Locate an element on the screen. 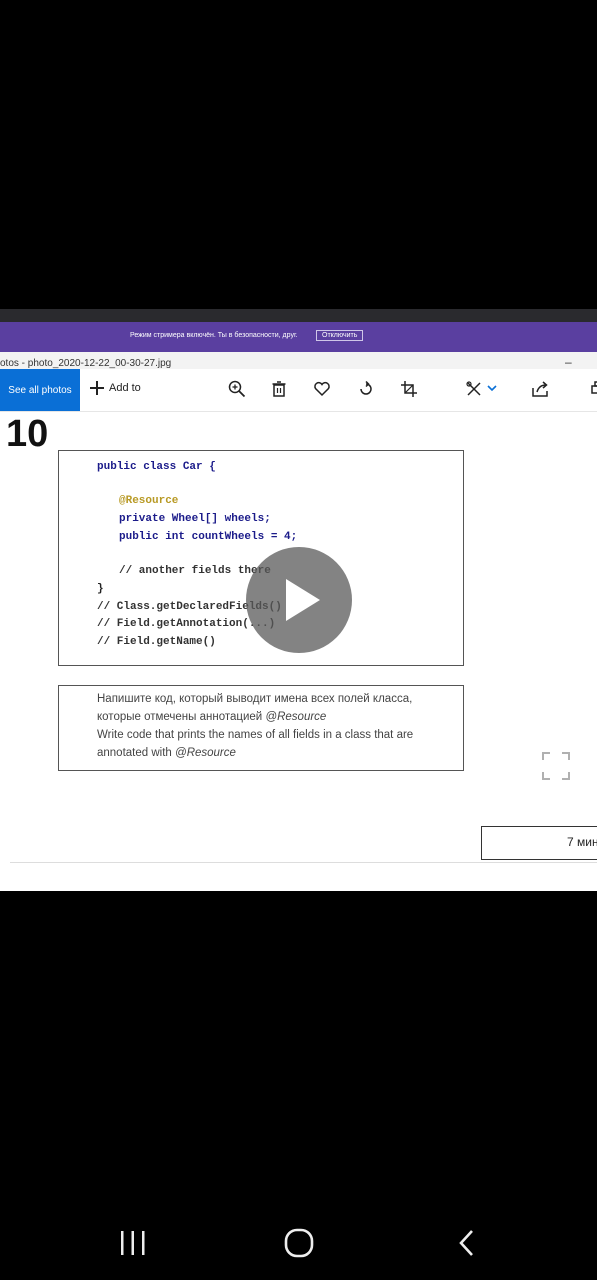 The width and height of the screenshot is (597, 1280). play-button is located at coordinates (299, 600).